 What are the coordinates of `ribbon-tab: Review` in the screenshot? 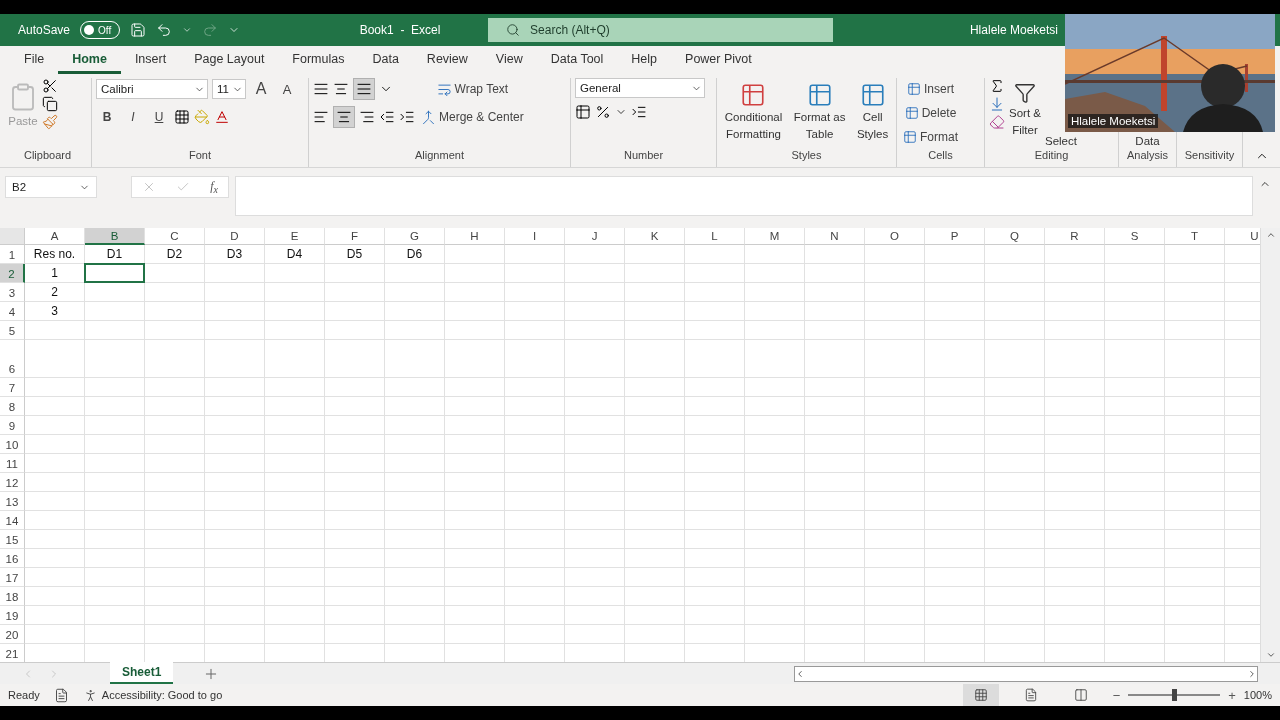 It's located at (447, 60).